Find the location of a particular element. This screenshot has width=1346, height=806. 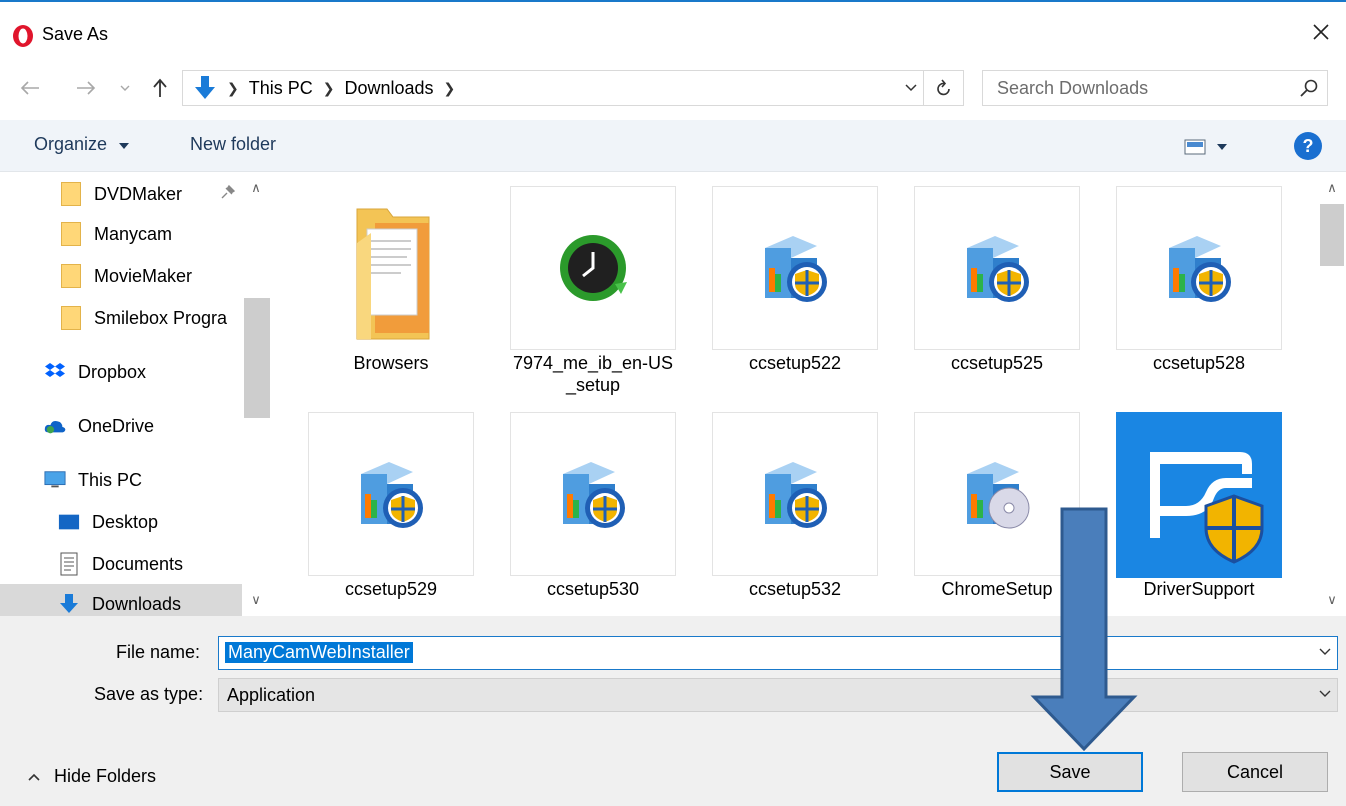

breadcrumb: ❯ This PC ❯ Downloads ❯ is located at coordinates (324, 88).